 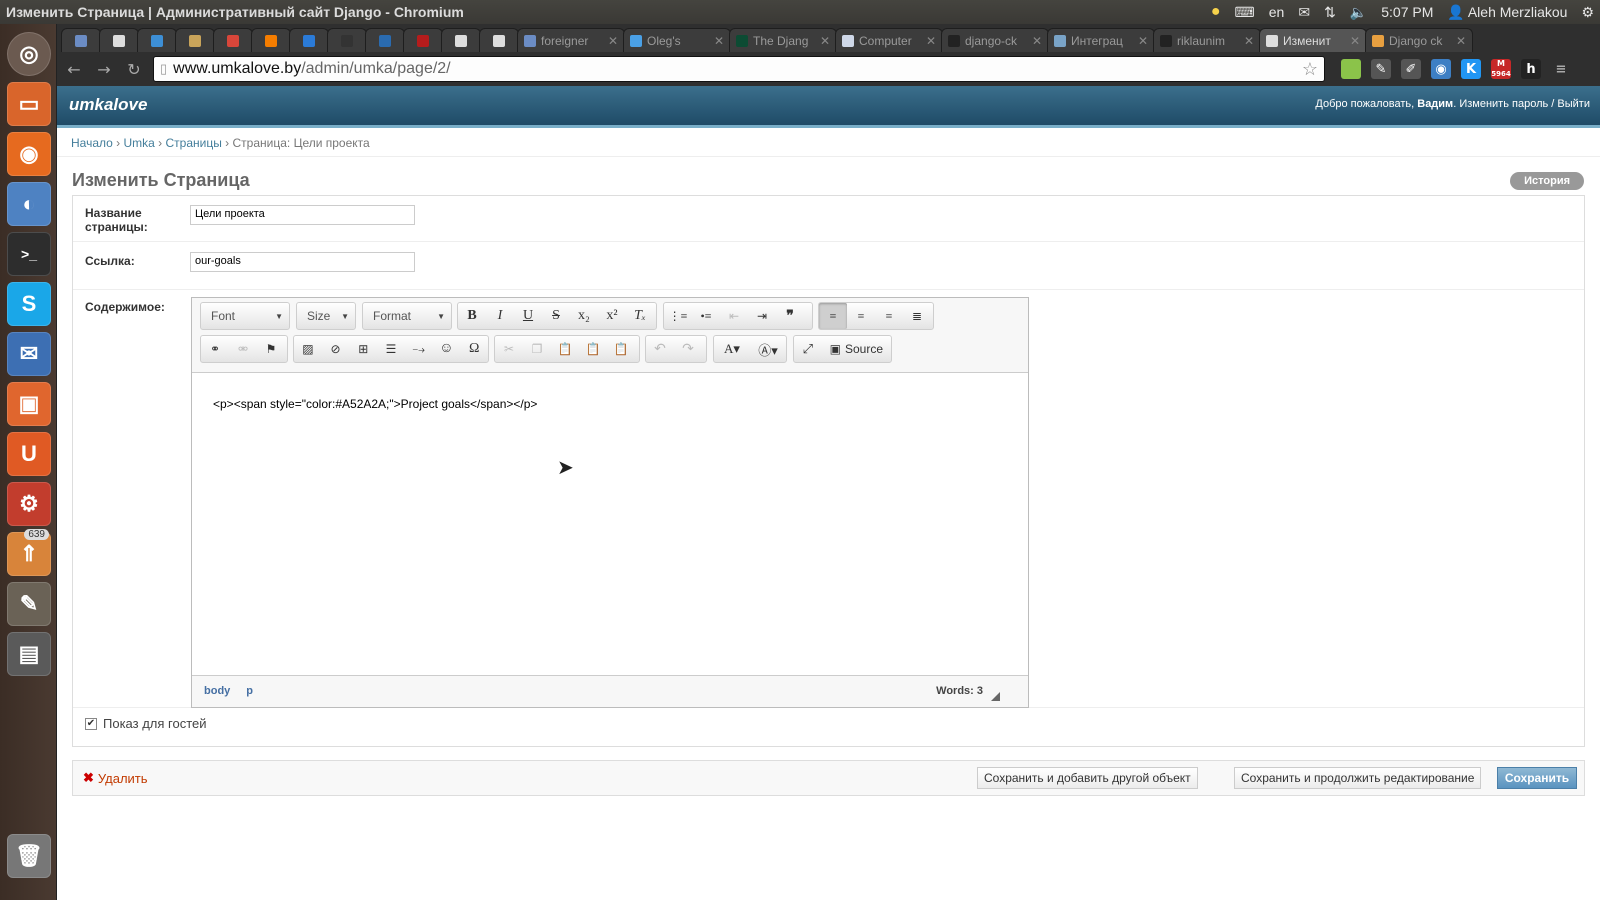 What do you see at coordinates (732, 349) in the screenshot?
I see `text-color-icon: A▾` at bounding box center [732, 349].